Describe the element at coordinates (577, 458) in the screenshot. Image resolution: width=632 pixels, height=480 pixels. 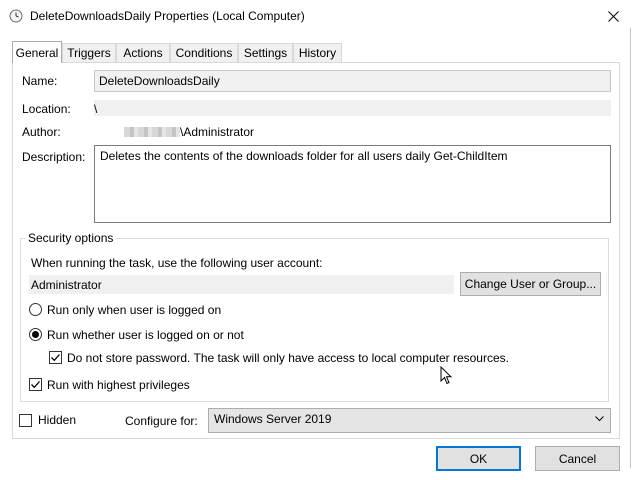
I see `cancel-button: Cancel` at that location.